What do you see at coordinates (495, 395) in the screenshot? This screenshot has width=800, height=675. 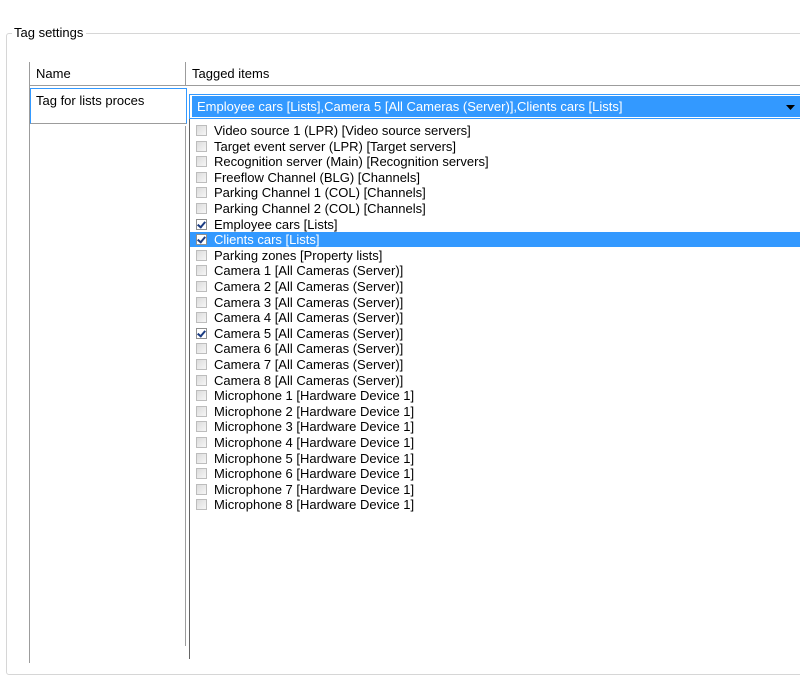 I see `dropdown-item: Microphone 1 [Hardware Device 1]` at bounding box center [495, 395].